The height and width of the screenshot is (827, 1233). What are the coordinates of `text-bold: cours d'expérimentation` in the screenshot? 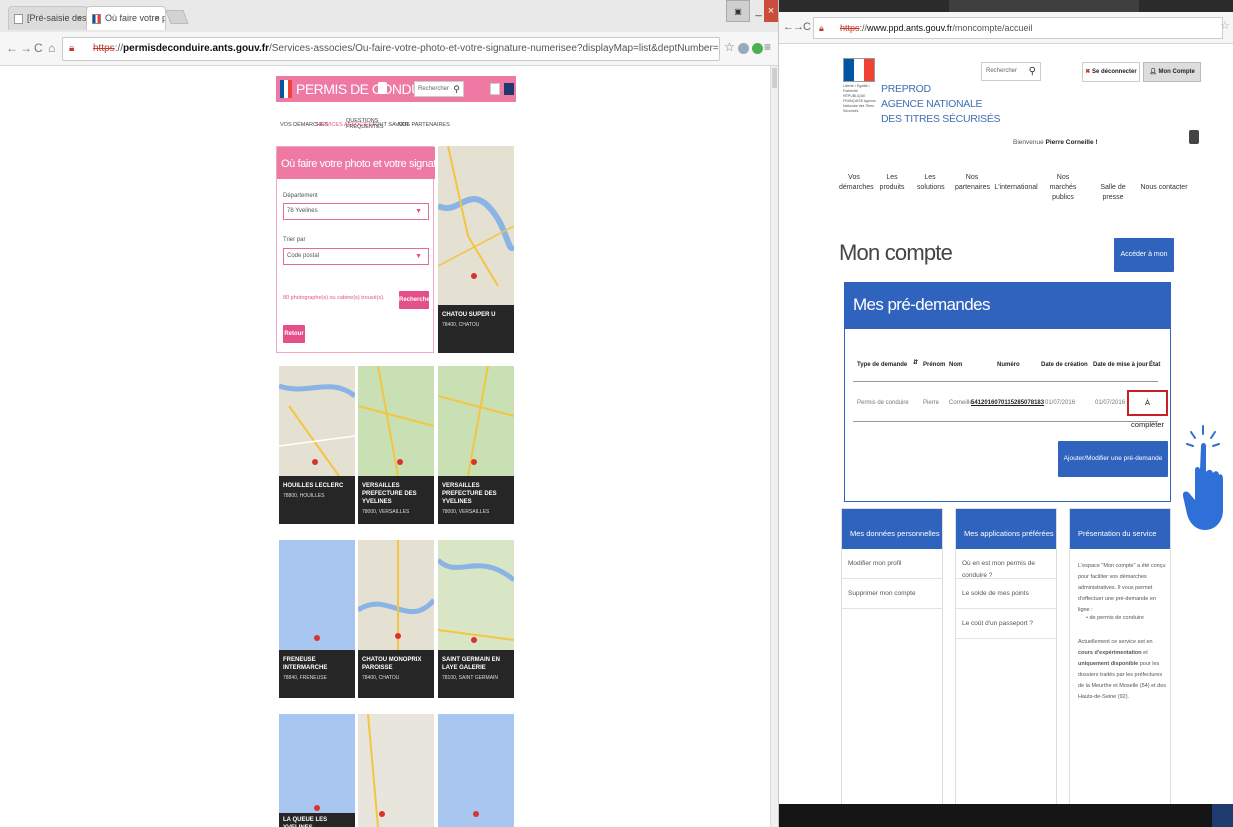 It's located at (1110, 653).